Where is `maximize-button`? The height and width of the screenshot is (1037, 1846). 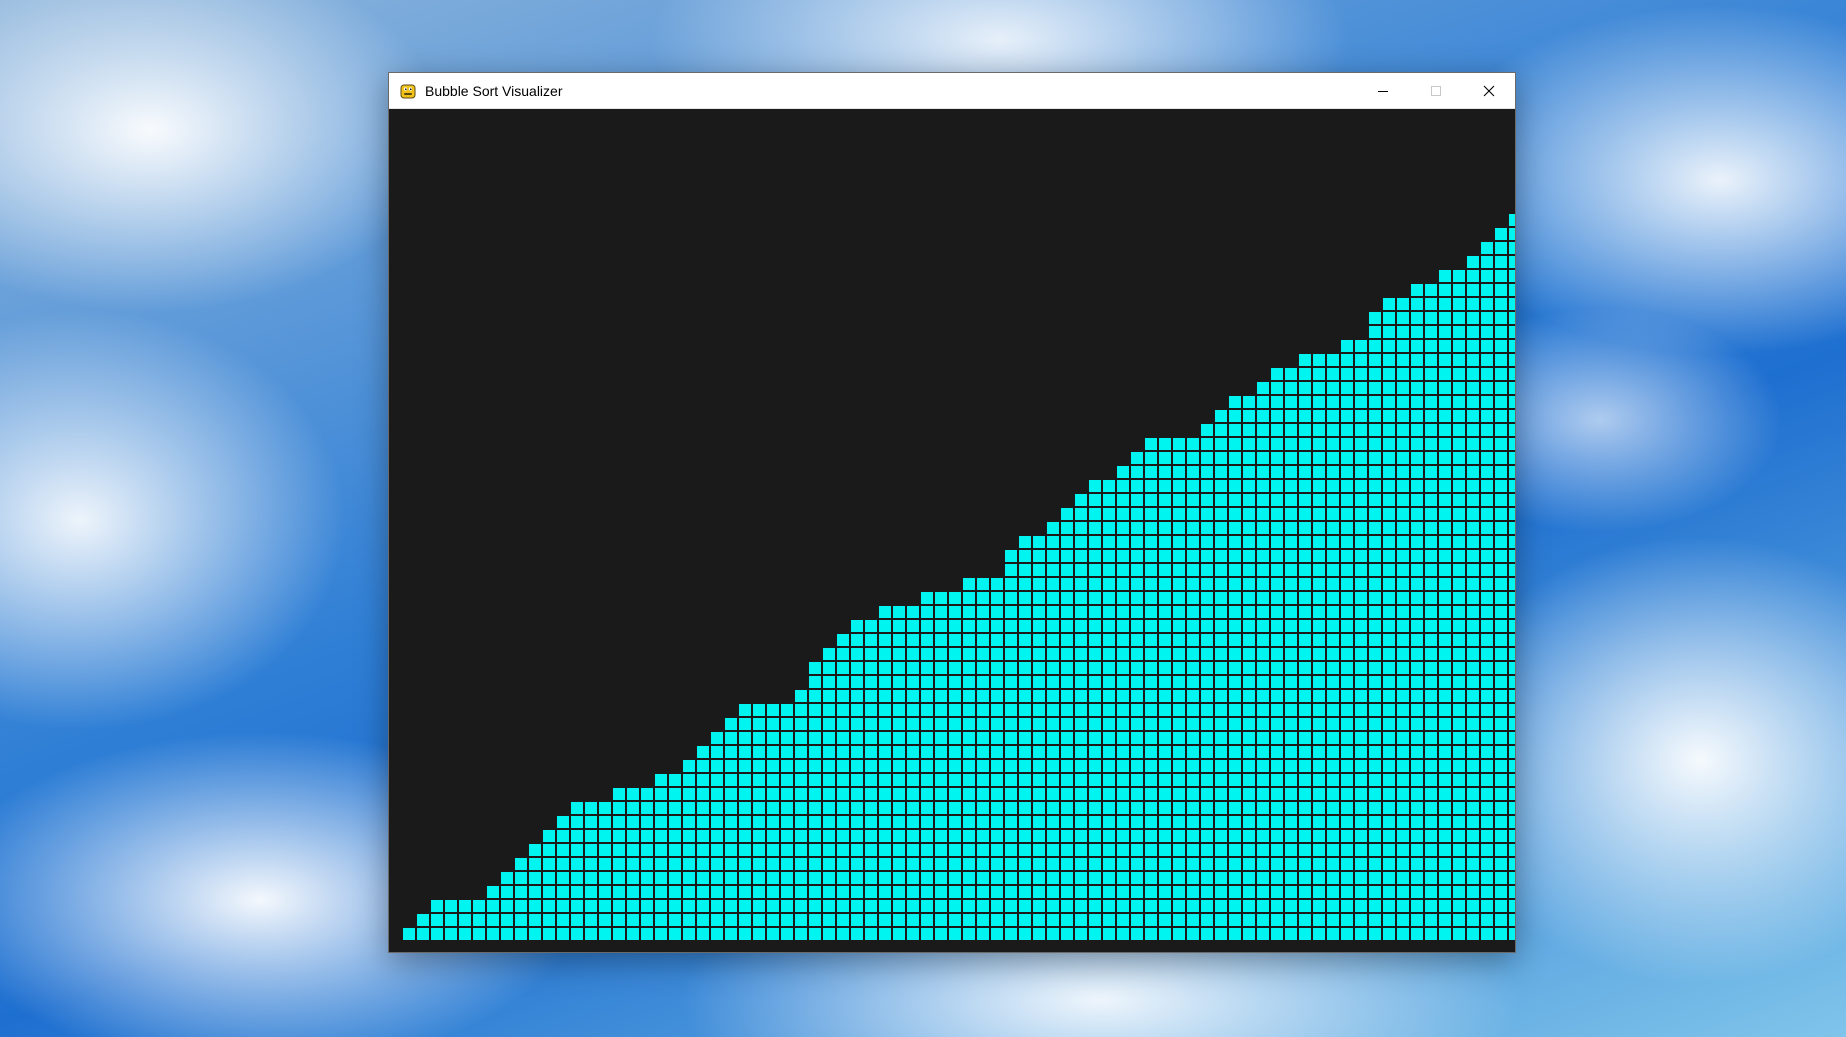
maximize-button is located at coordinates (1435, 90).